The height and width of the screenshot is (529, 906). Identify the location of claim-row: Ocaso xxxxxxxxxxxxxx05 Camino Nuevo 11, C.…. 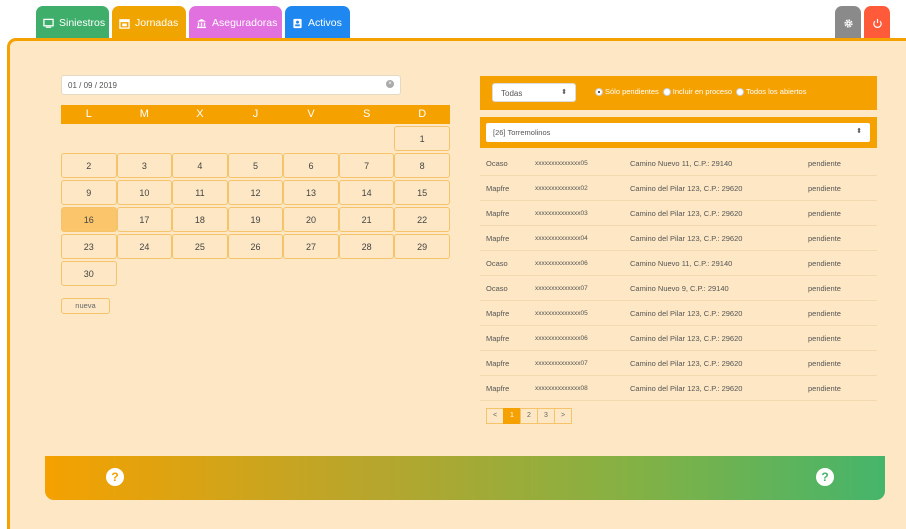
(678, 163).